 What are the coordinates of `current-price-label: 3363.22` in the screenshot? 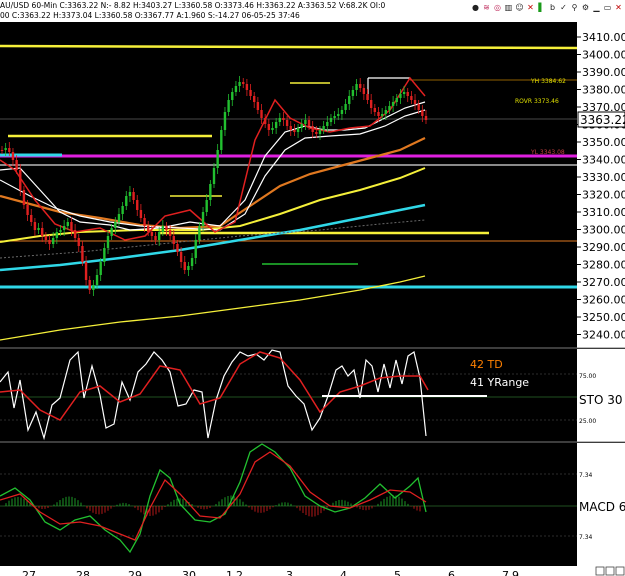 It's located at (602, 120).